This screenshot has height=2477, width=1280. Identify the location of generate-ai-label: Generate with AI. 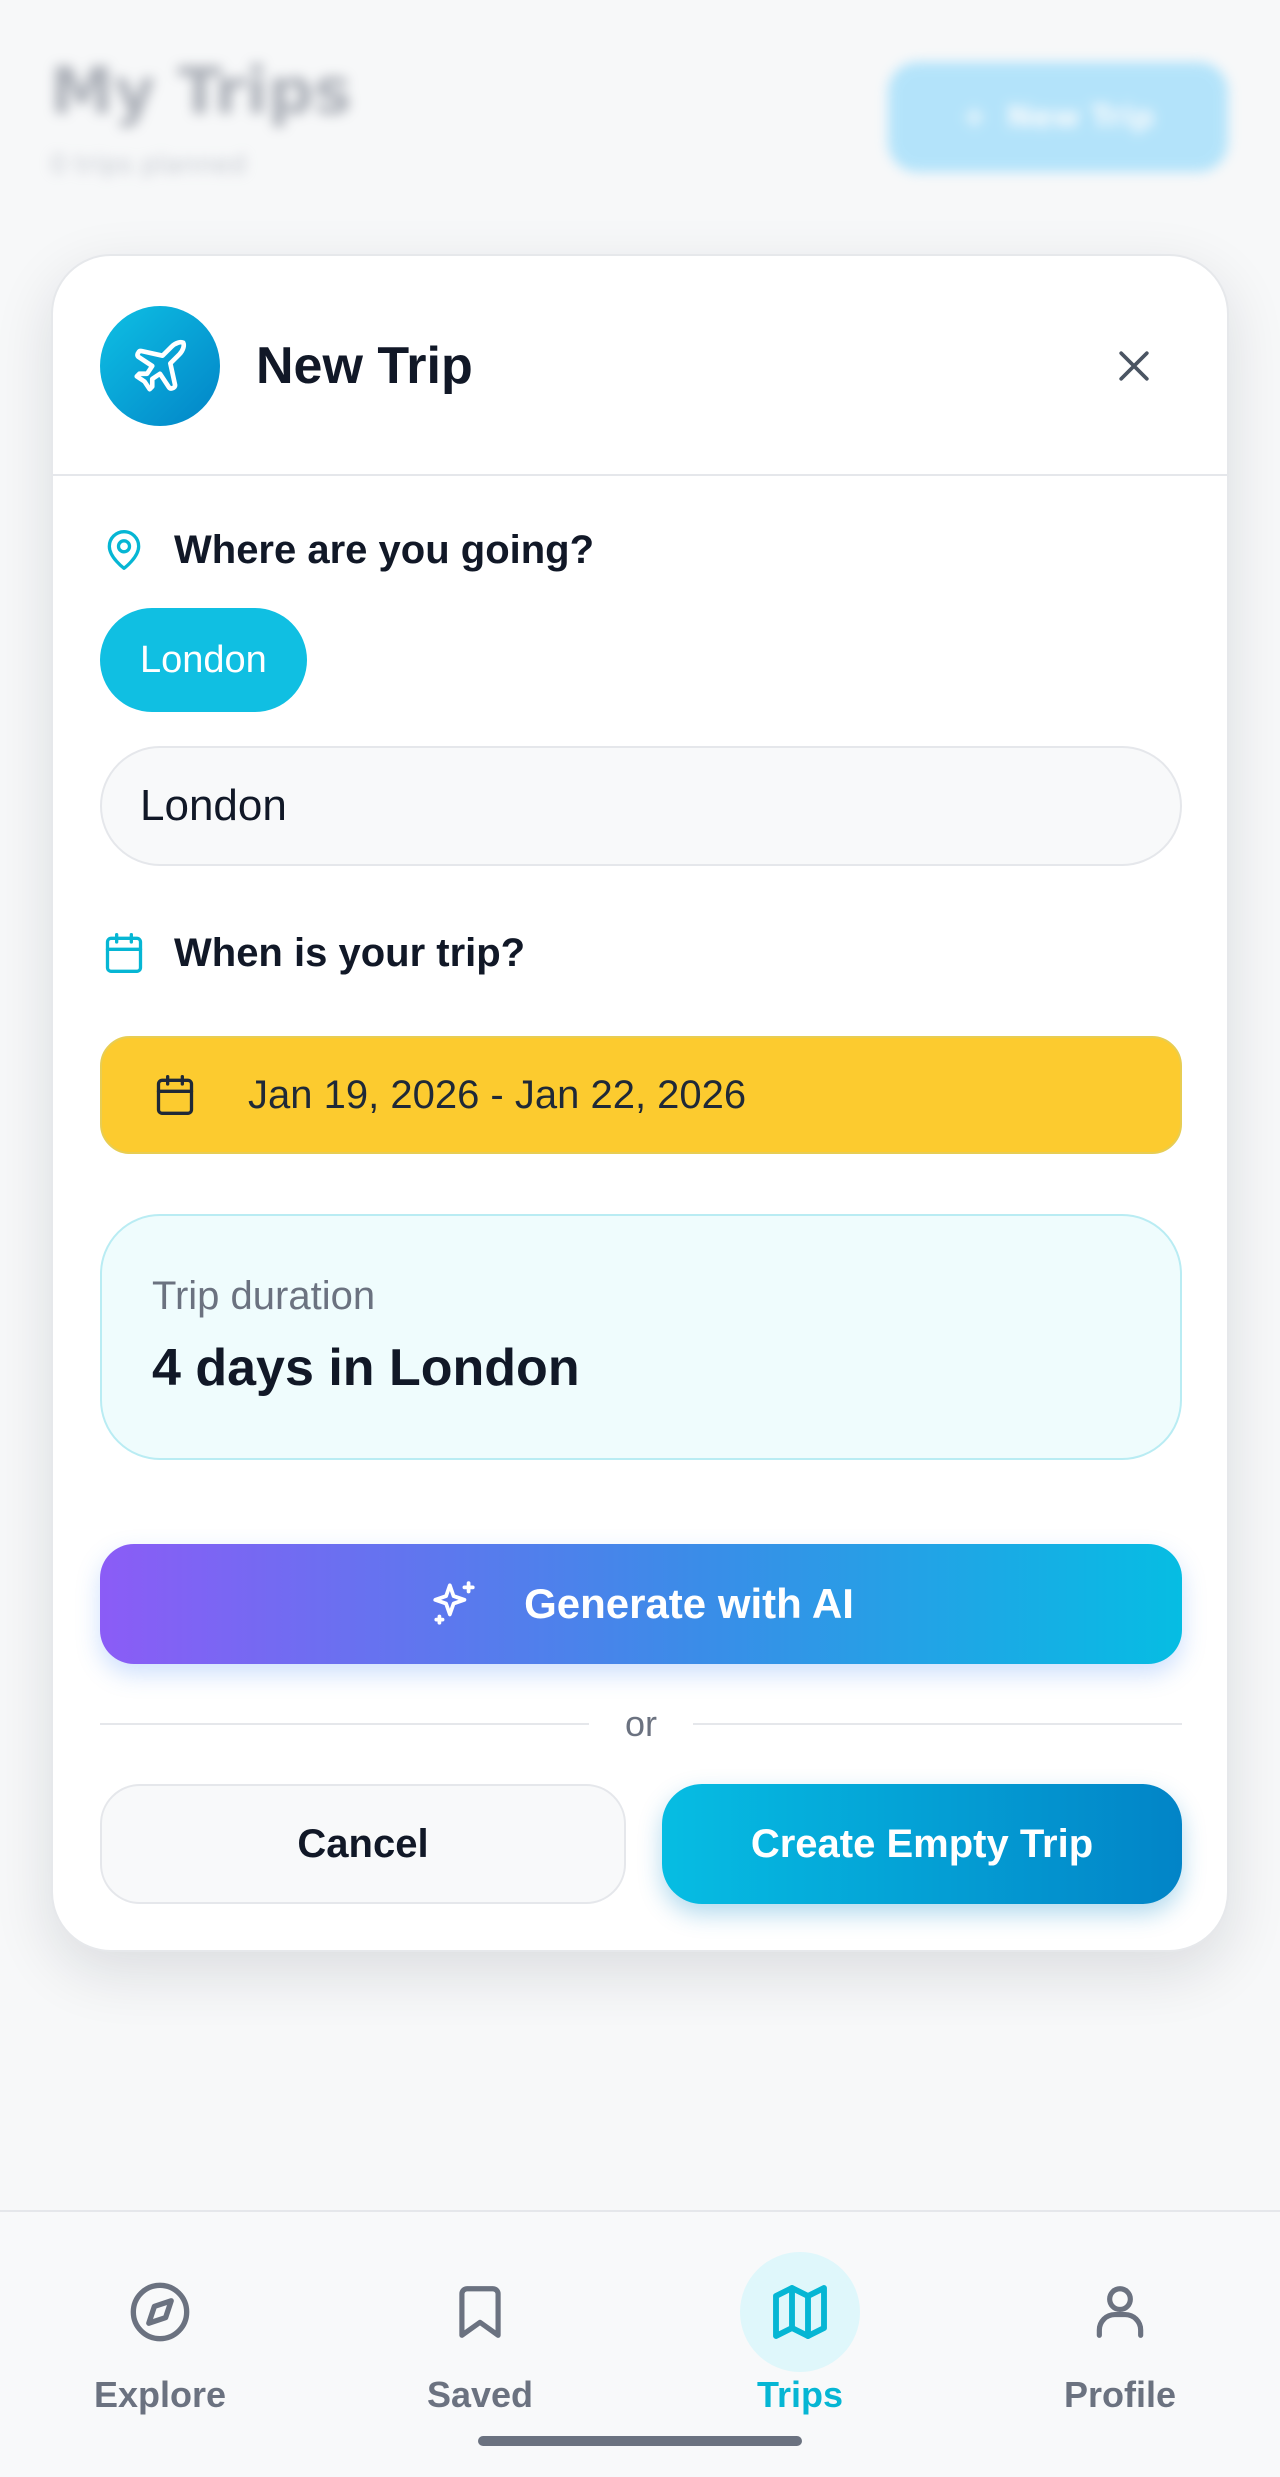
(689, 1603).